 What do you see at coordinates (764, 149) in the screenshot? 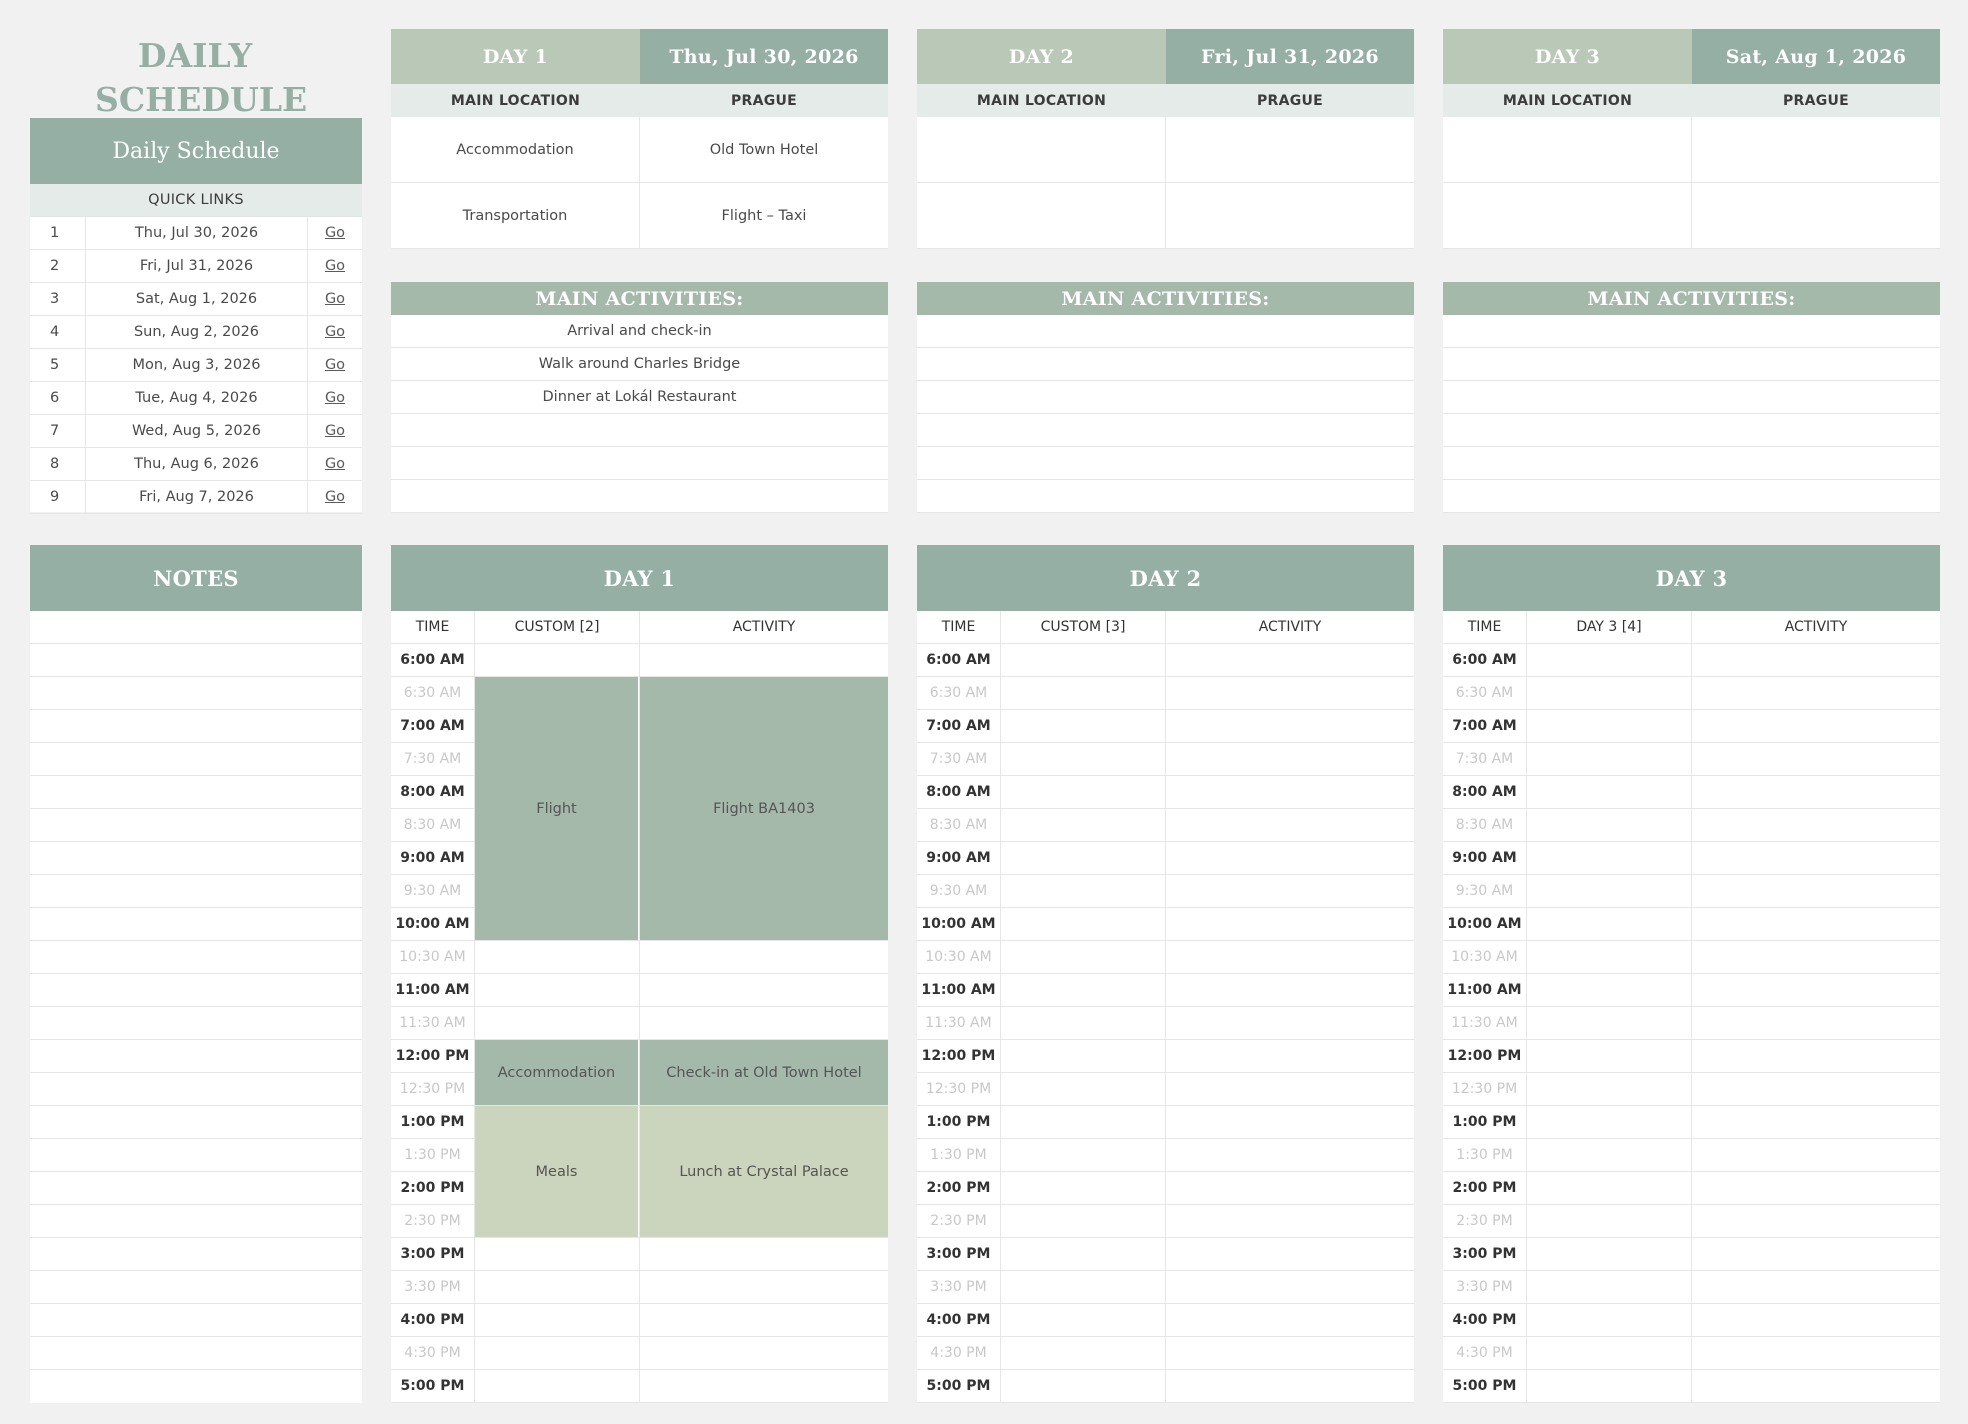
I see `info-value: Old Town Hotel` at bounding box center [764, 149].